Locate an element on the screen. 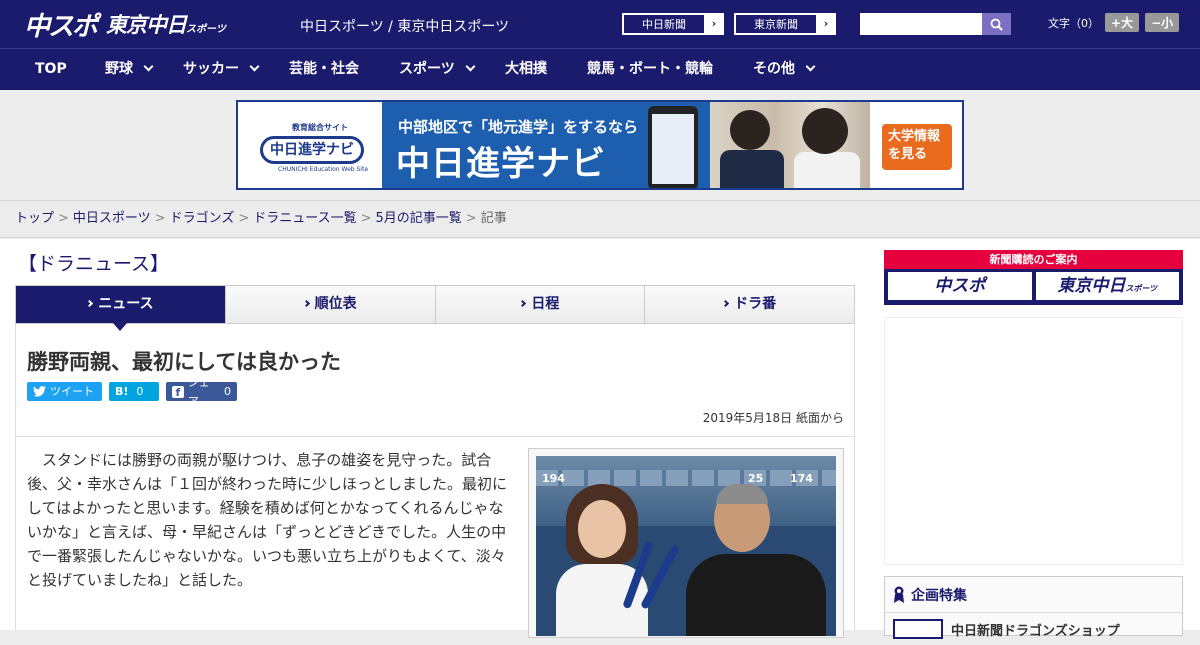  nav-top: TOP is located at coordinates (51, 70).